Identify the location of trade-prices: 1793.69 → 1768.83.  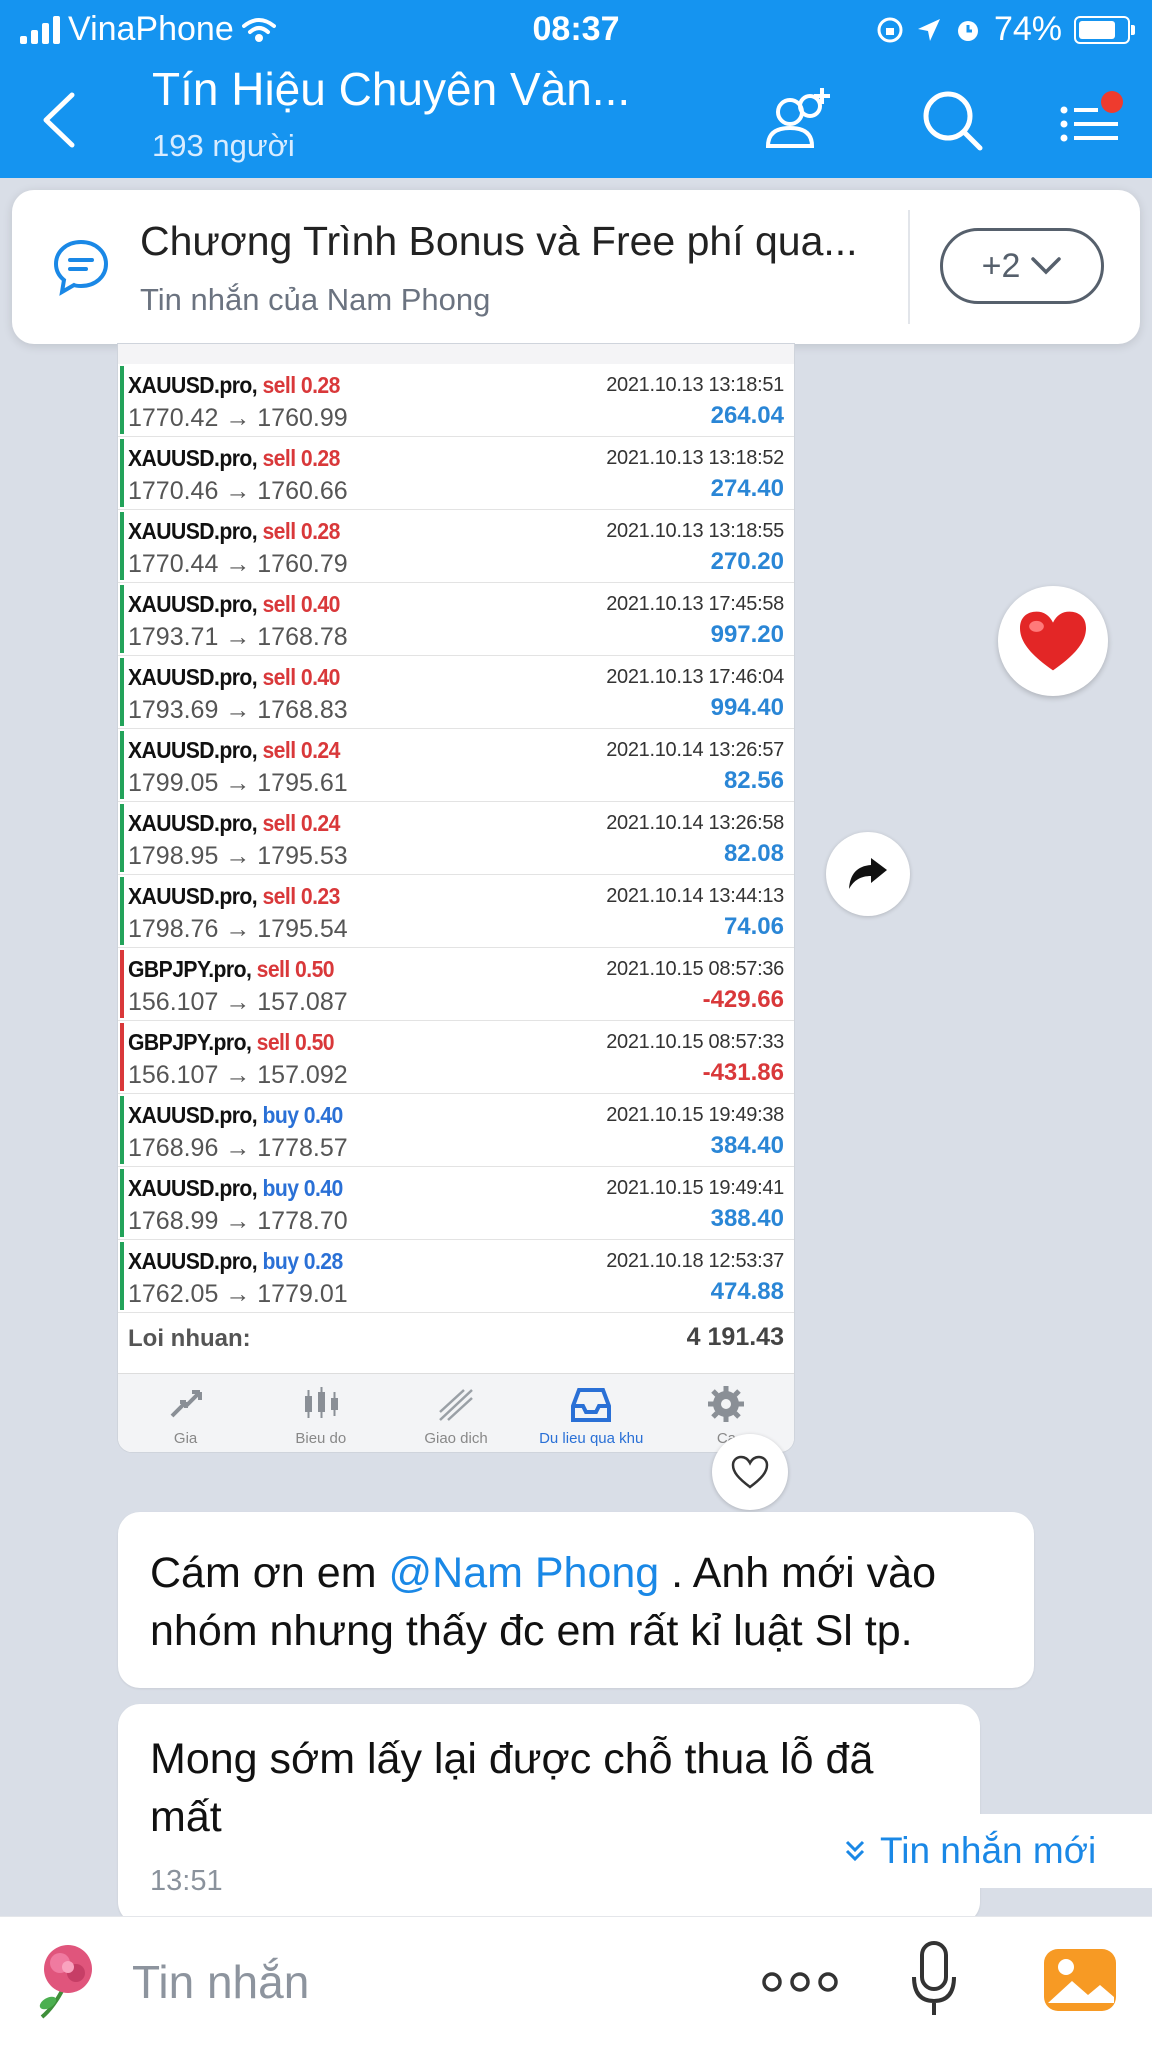
(238, 710).